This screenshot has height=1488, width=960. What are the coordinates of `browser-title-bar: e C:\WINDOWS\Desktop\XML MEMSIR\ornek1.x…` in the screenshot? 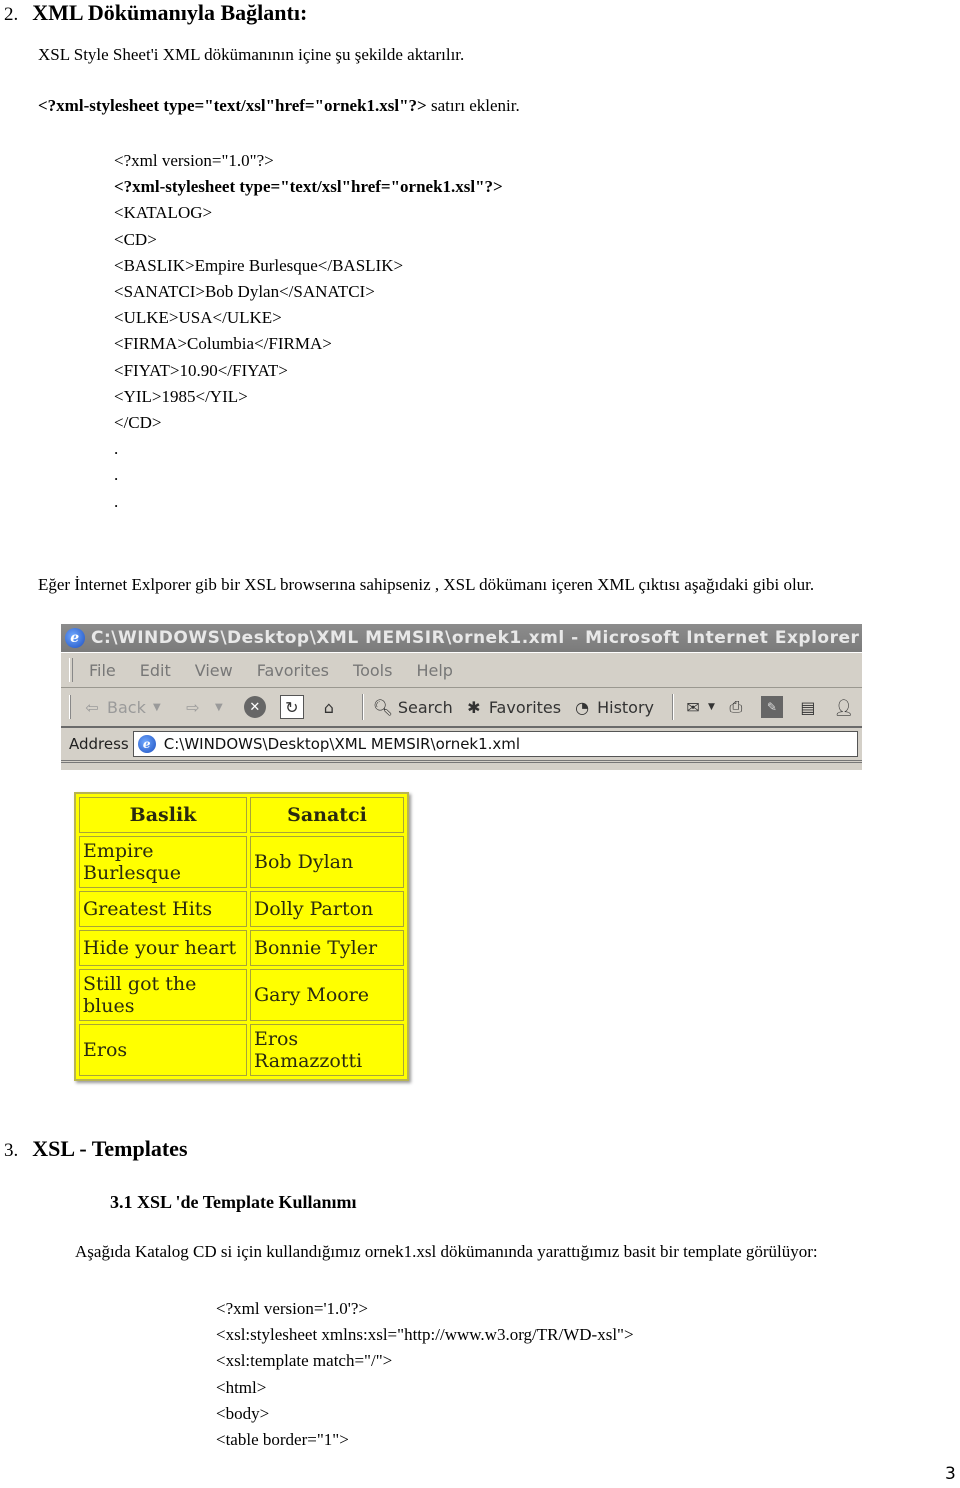 It's located at (461, 638).